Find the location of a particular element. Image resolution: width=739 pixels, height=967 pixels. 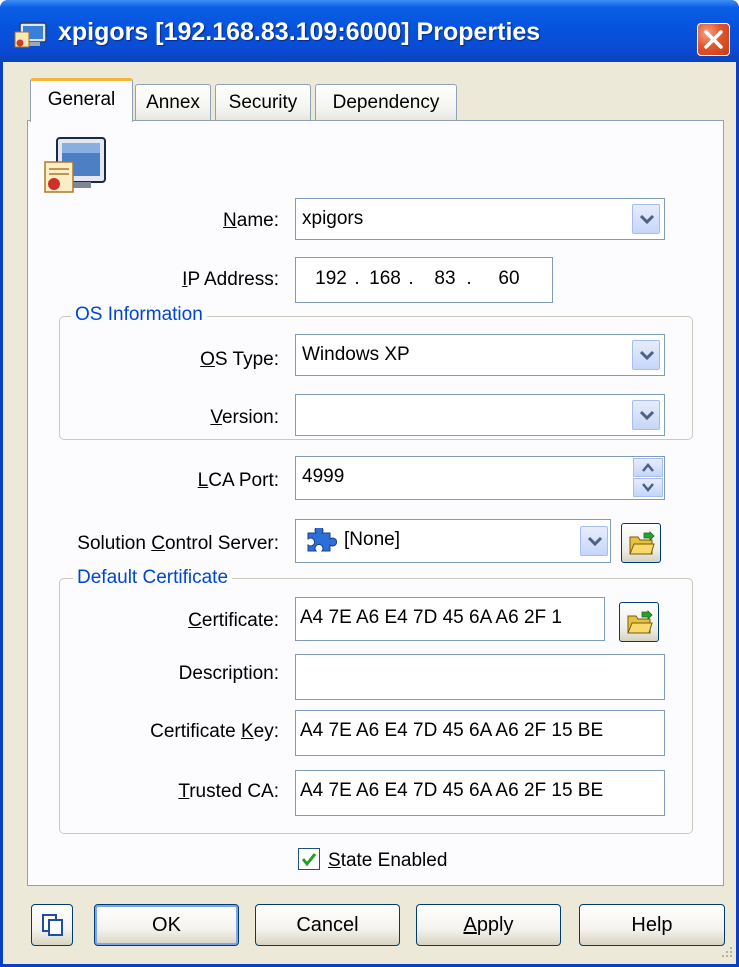

ip-label-text: P Address: is located at coordinates (233, 279).